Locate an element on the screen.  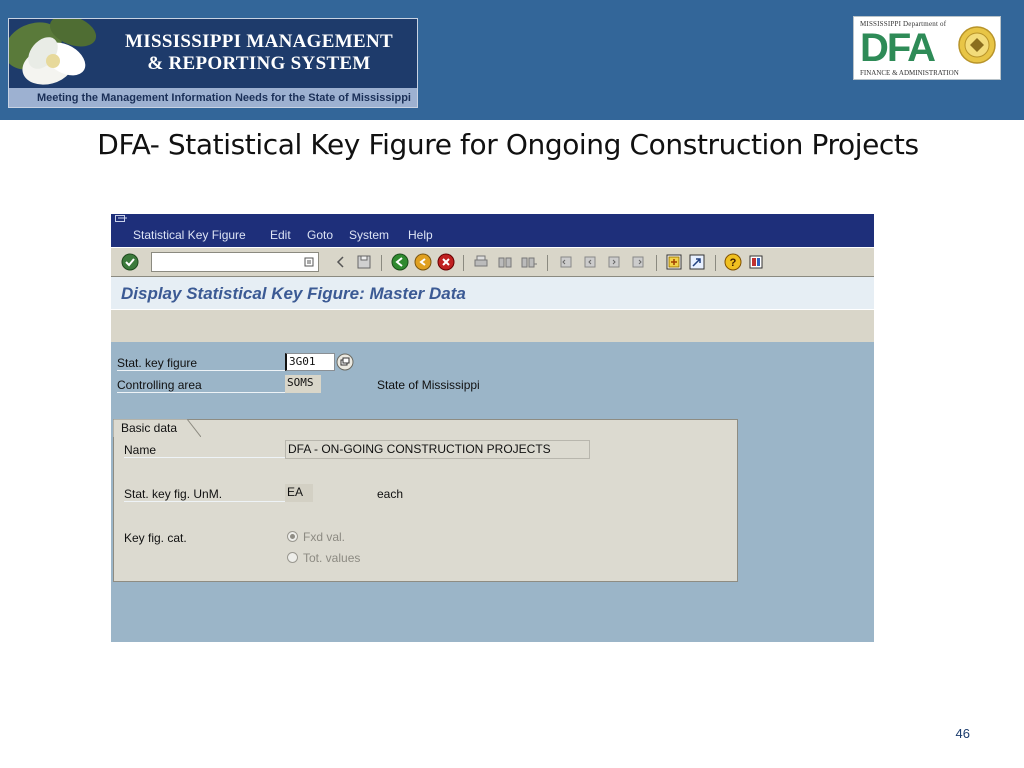
back-arrow-icon is located at coordinates (341, 262).